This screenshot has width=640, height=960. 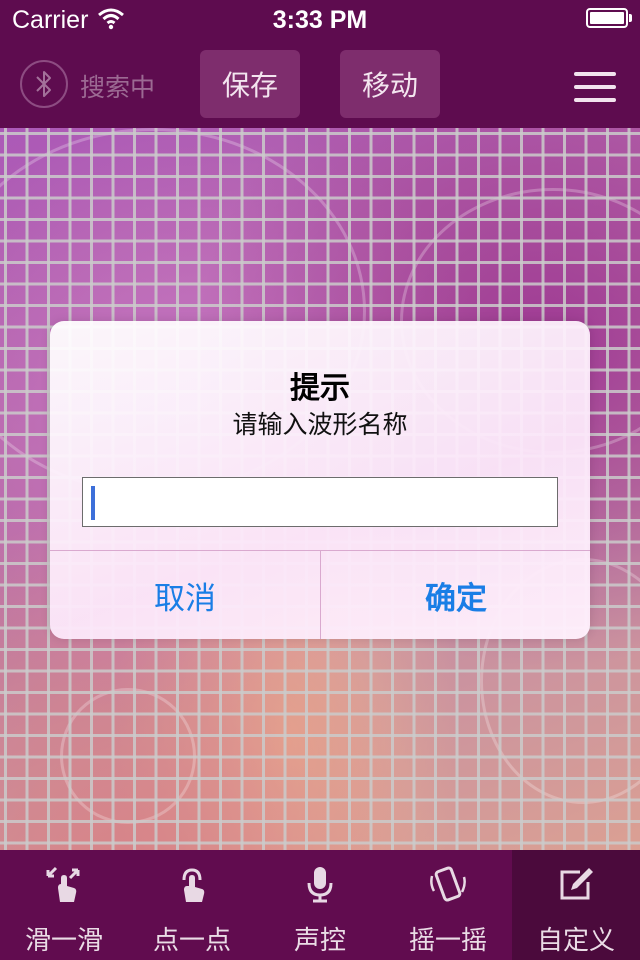 What do you see at coordinates (320, 84) in the screenshot?
I see `top-toolbar: 搜索中 保存 移动` at bounding box center [320, 84].